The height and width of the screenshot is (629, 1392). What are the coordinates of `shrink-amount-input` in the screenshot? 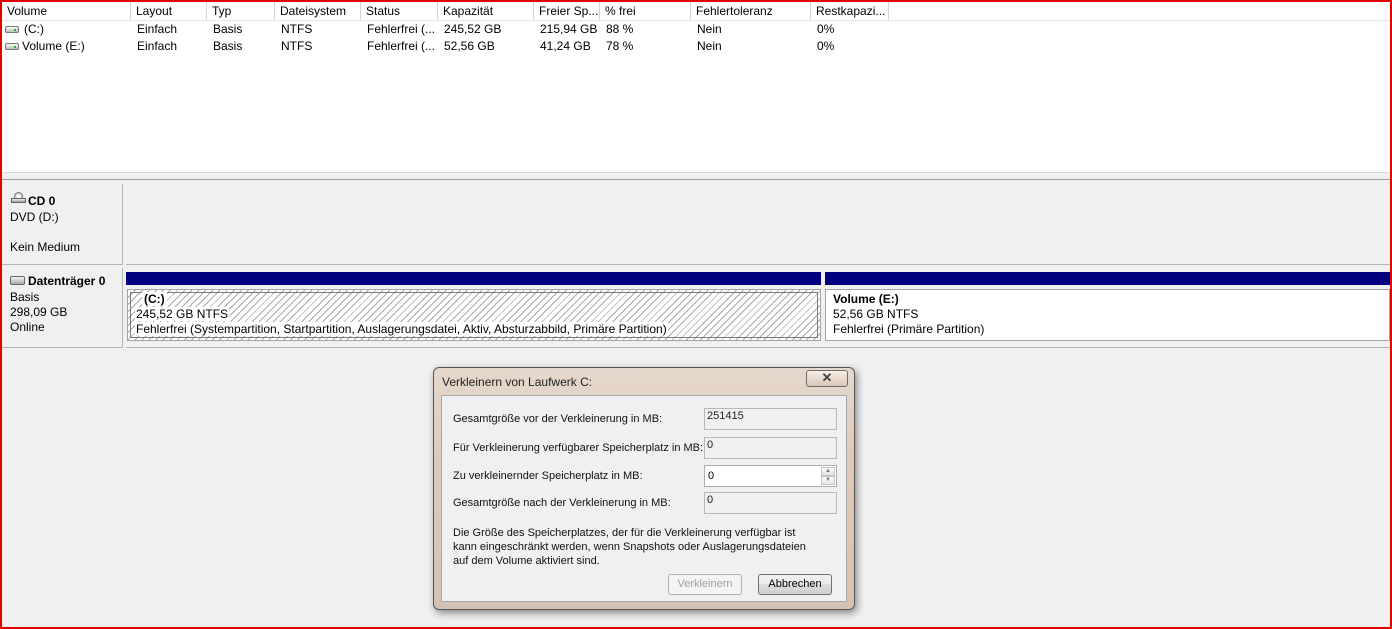 It's located at (762, 476).